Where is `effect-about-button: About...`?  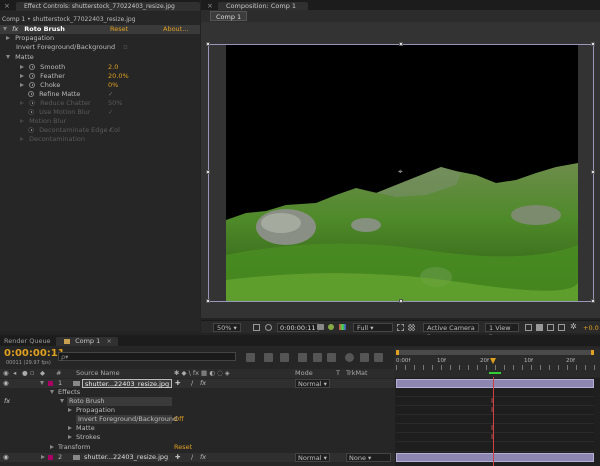 effect-about-button: About... is located at coordinates (175, 29).